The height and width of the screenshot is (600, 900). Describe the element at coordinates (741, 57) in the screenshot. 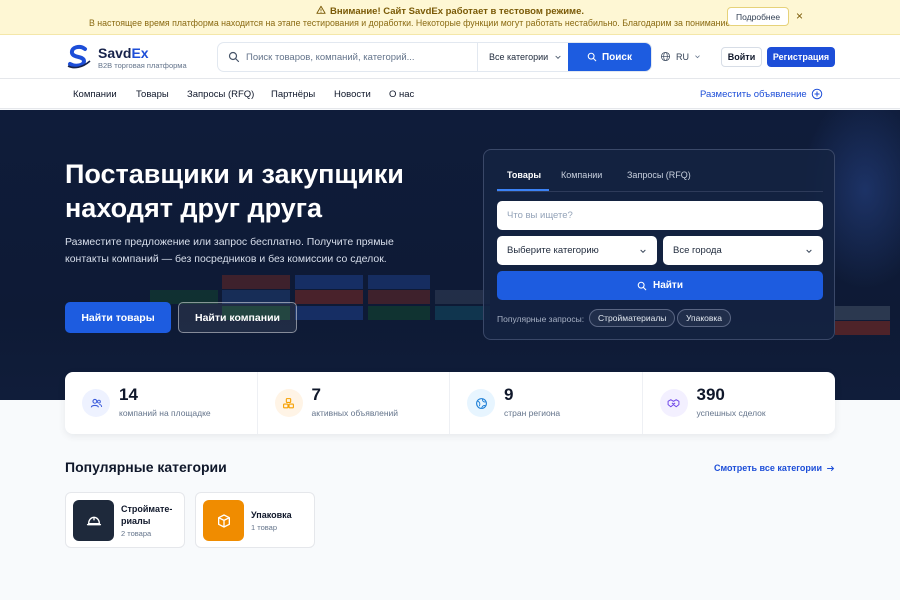

I see `login-button: Войти` at that location.